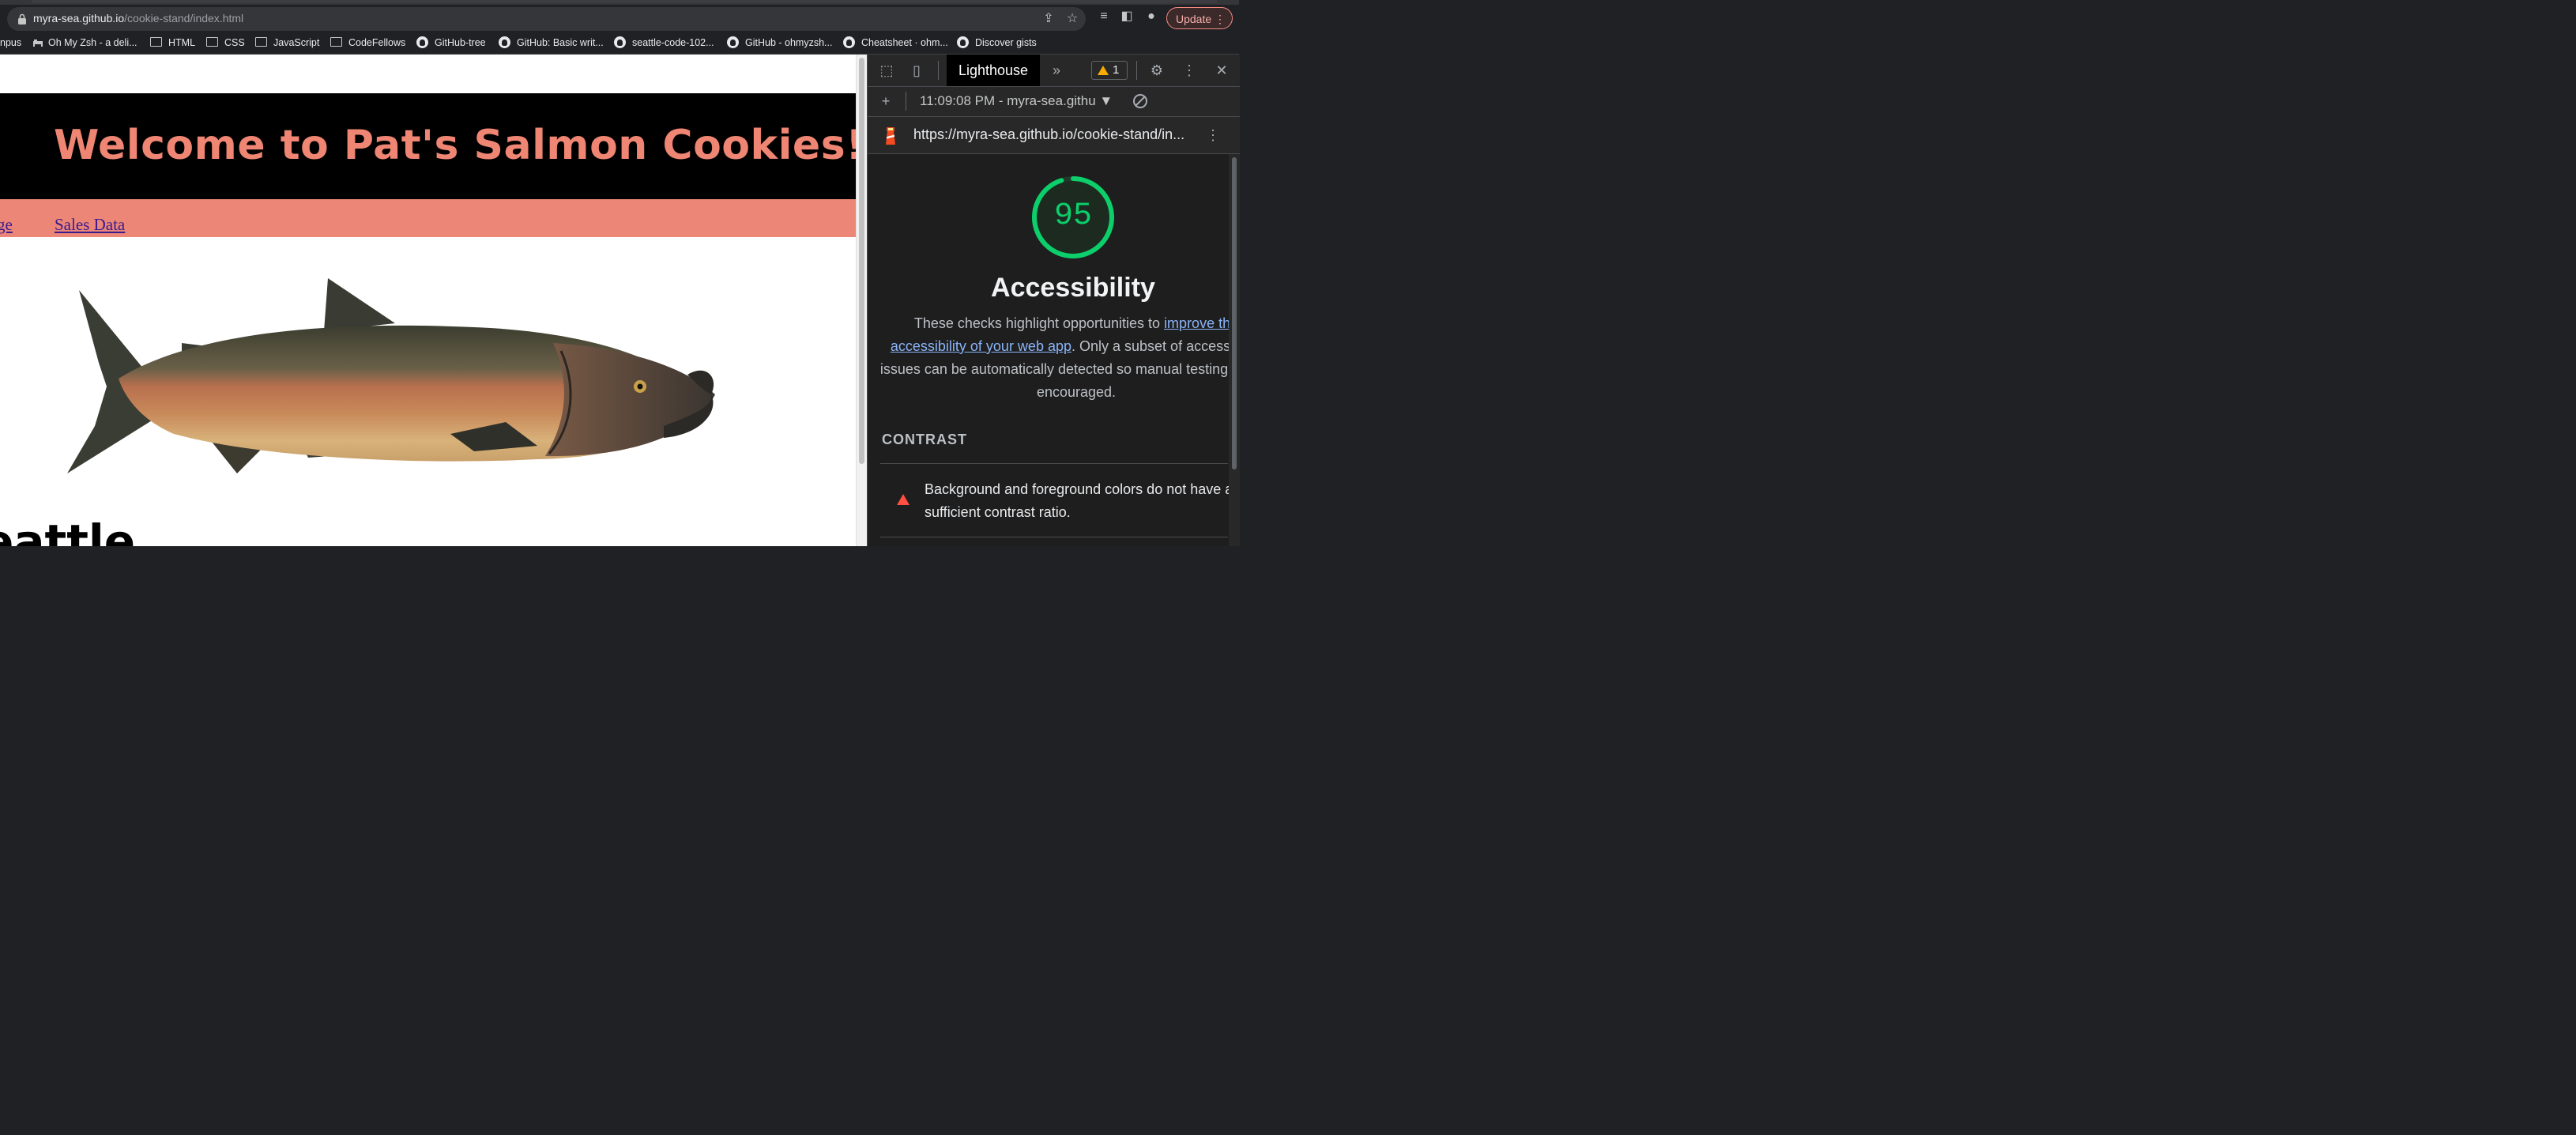  What do you see at coordinates (924, 440) in the screenshot?
I see `audit-group-title: CONTRAST` at bounding box center [924, 440].